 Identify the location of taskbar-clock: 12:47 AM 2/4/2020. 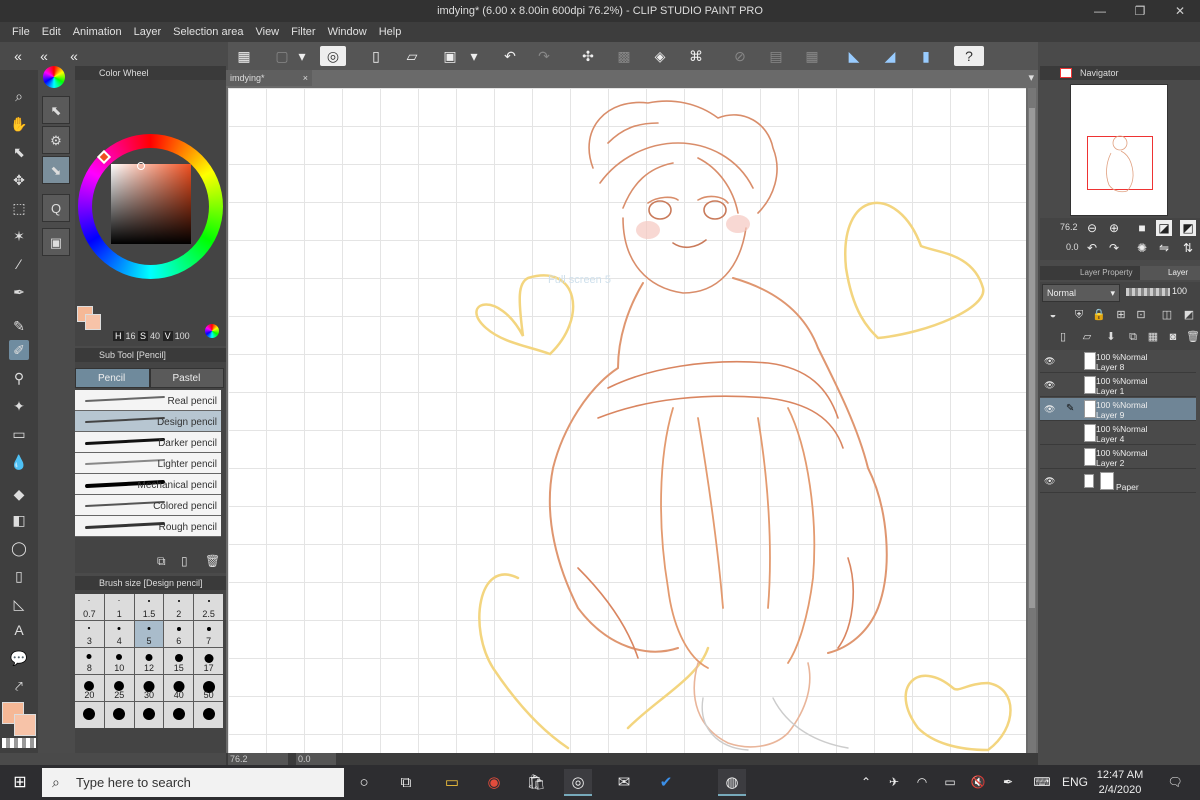
(1120, 783).